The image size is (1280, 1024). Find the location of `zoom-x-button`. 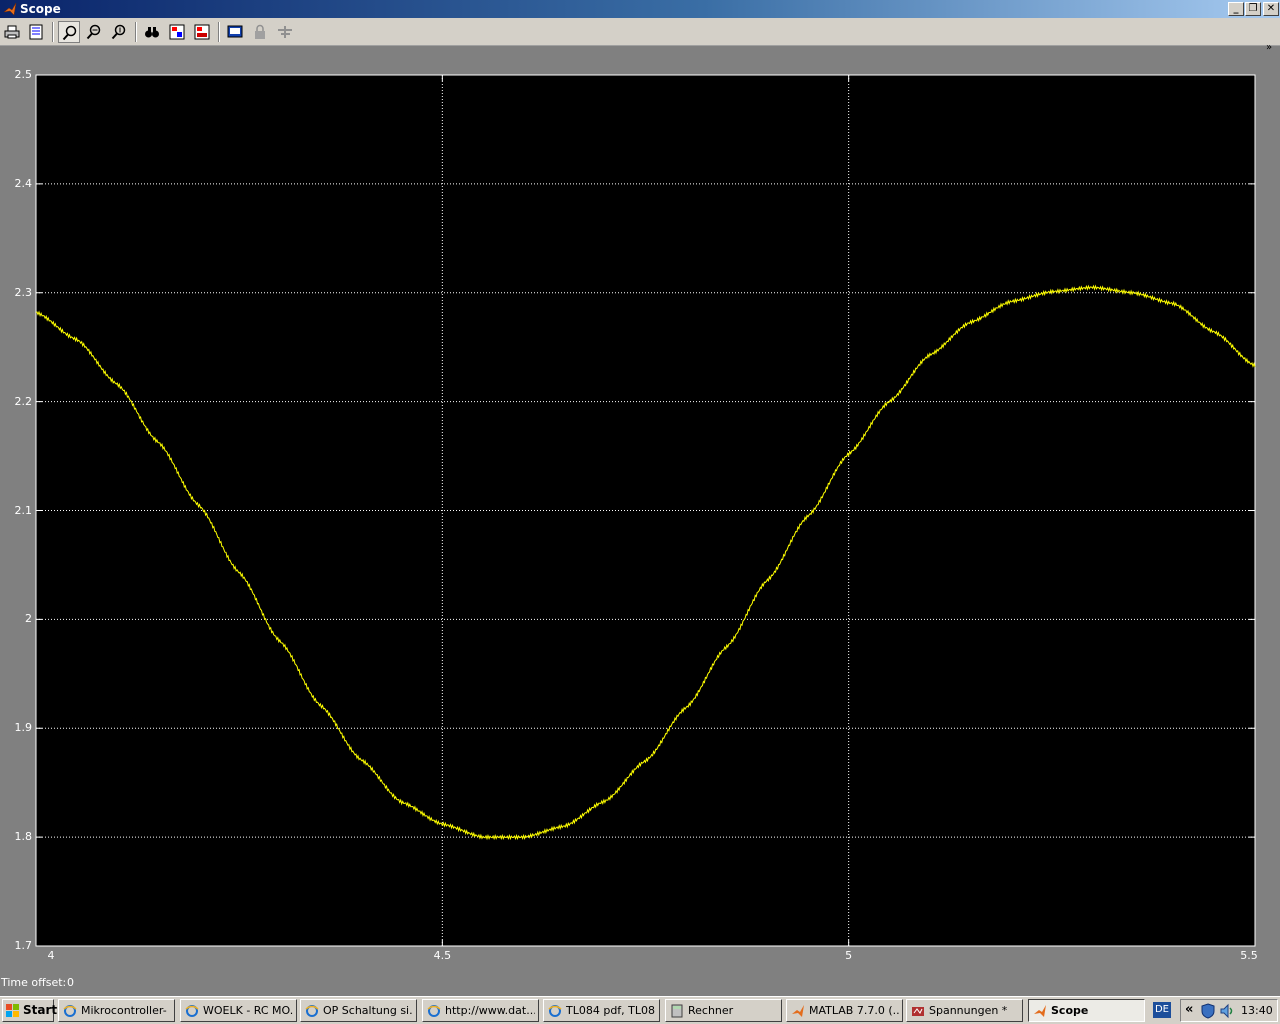

zoom-x-button is located at coordinates (94, 32).